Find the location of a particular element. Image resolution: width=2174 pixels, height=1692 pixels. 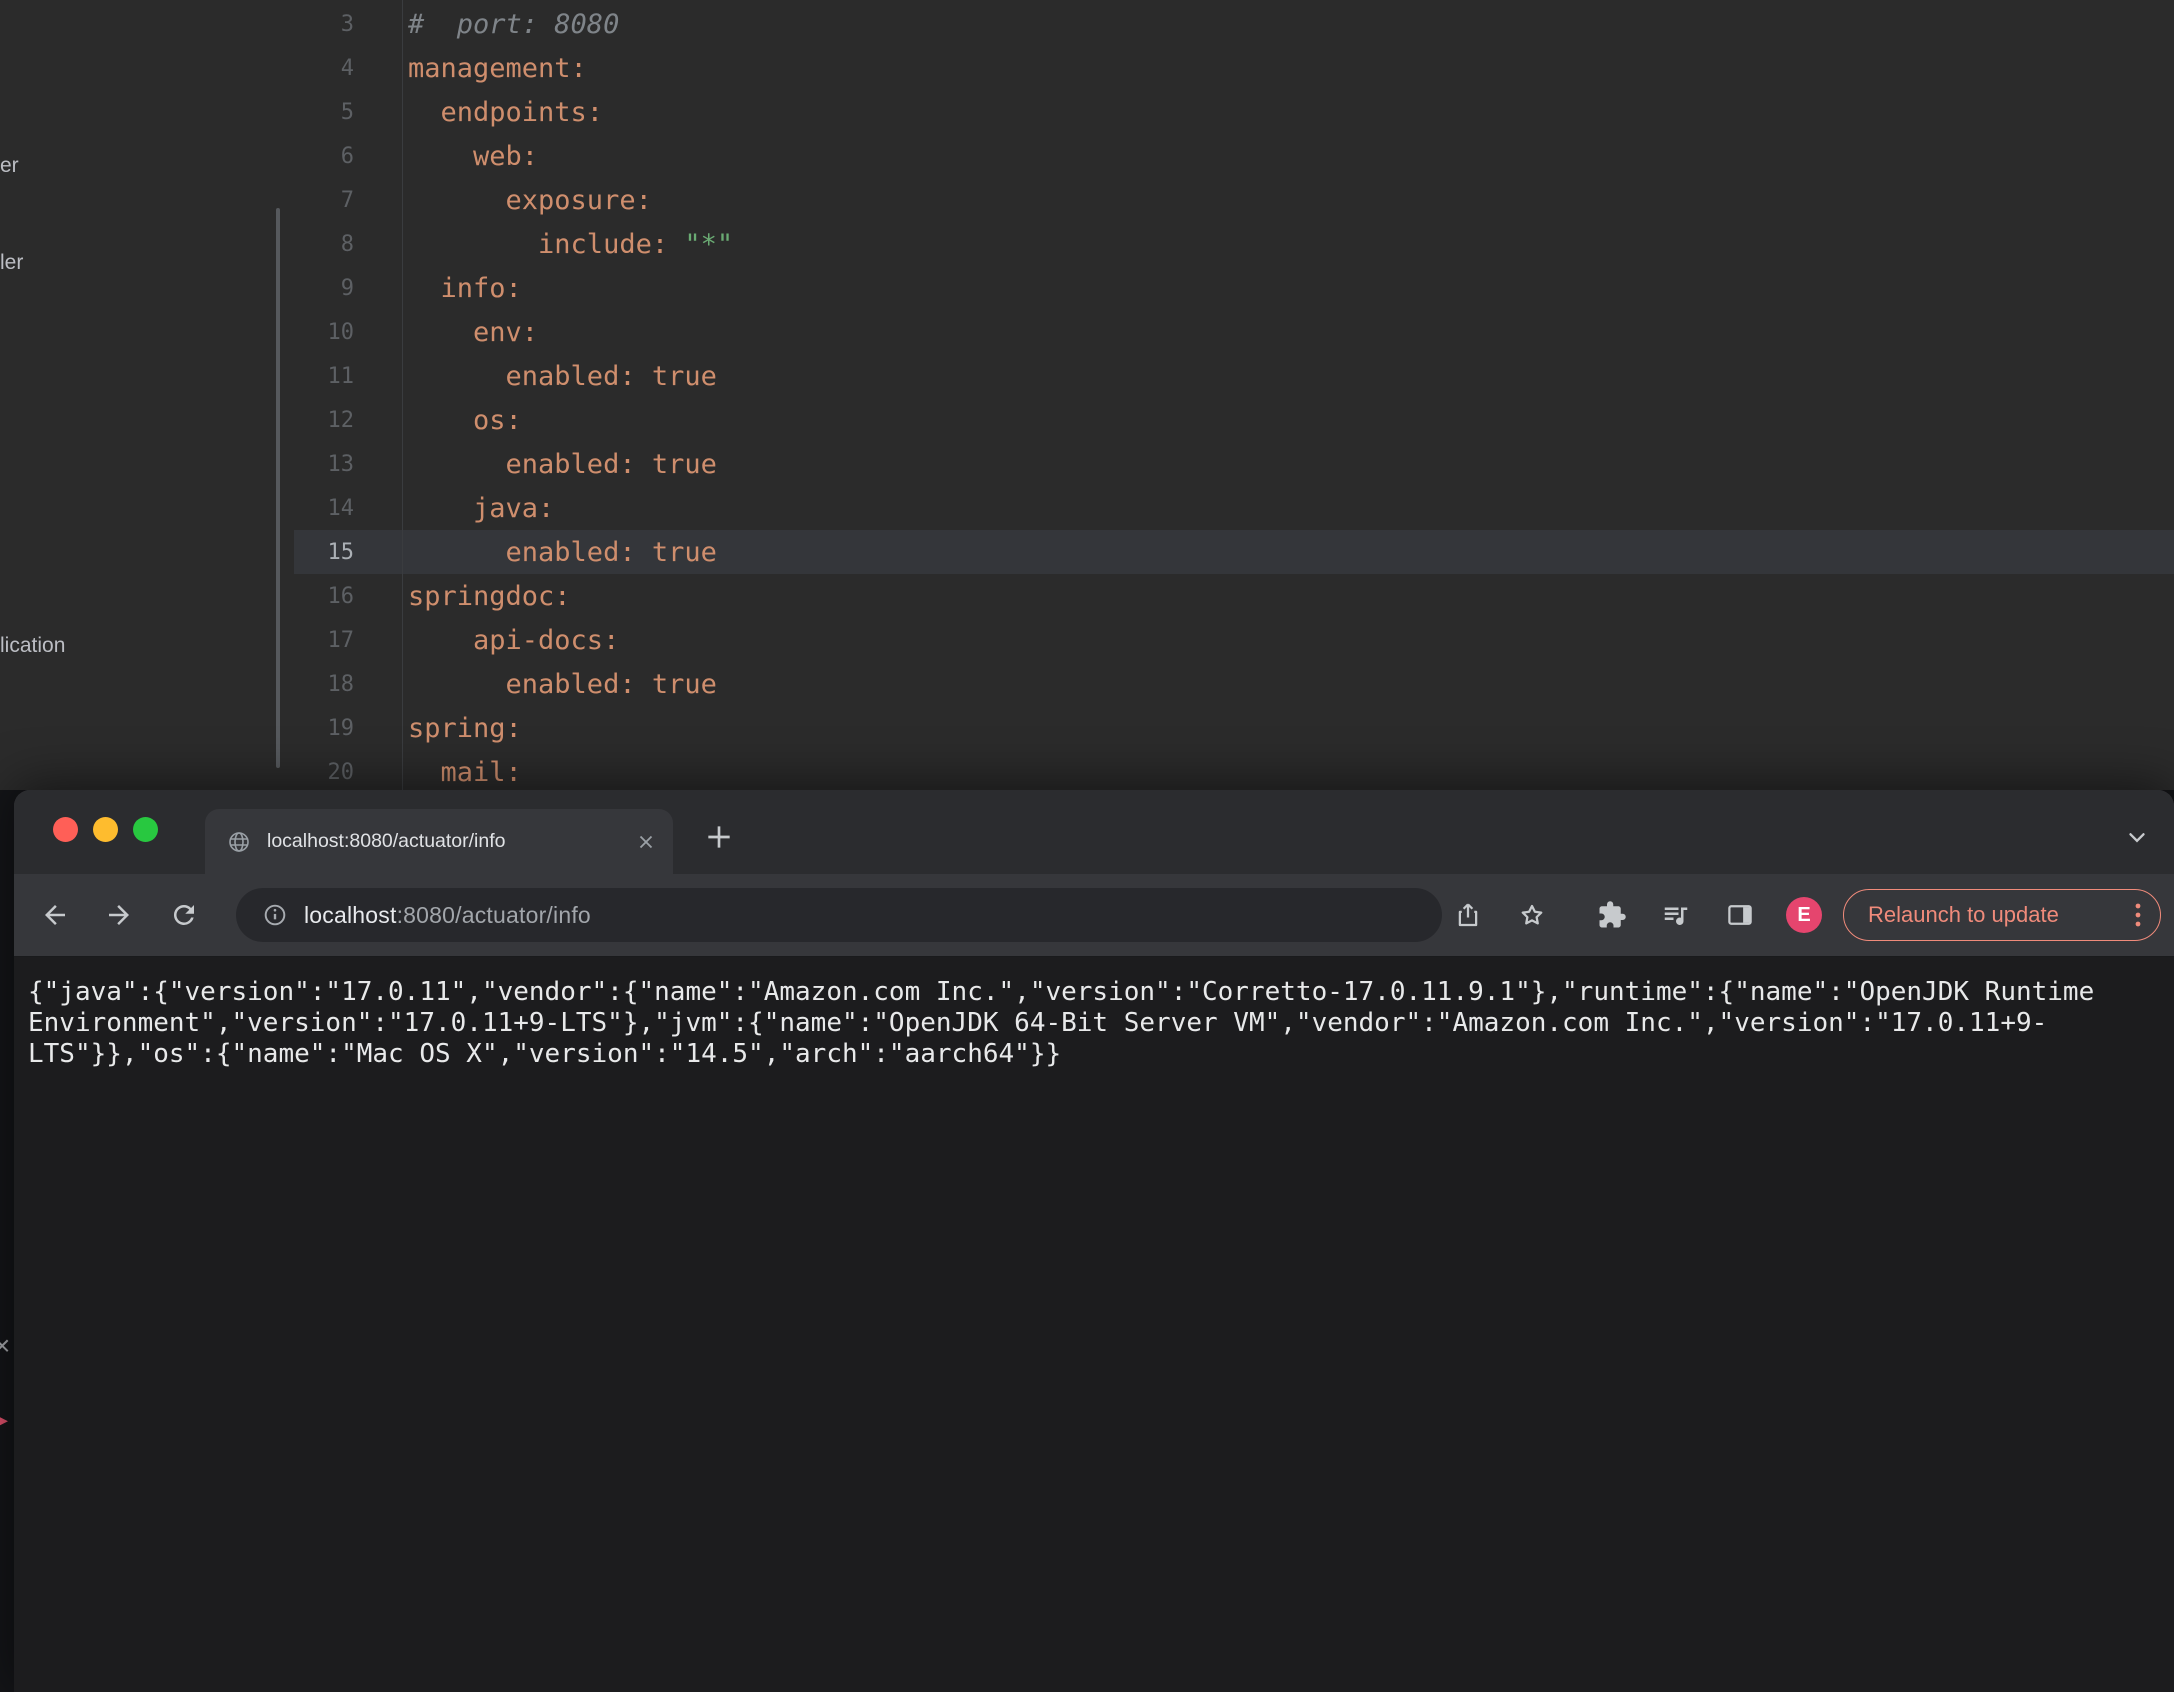

editor-line-7: 7 exposure: is located at coordinates (1234, 200).